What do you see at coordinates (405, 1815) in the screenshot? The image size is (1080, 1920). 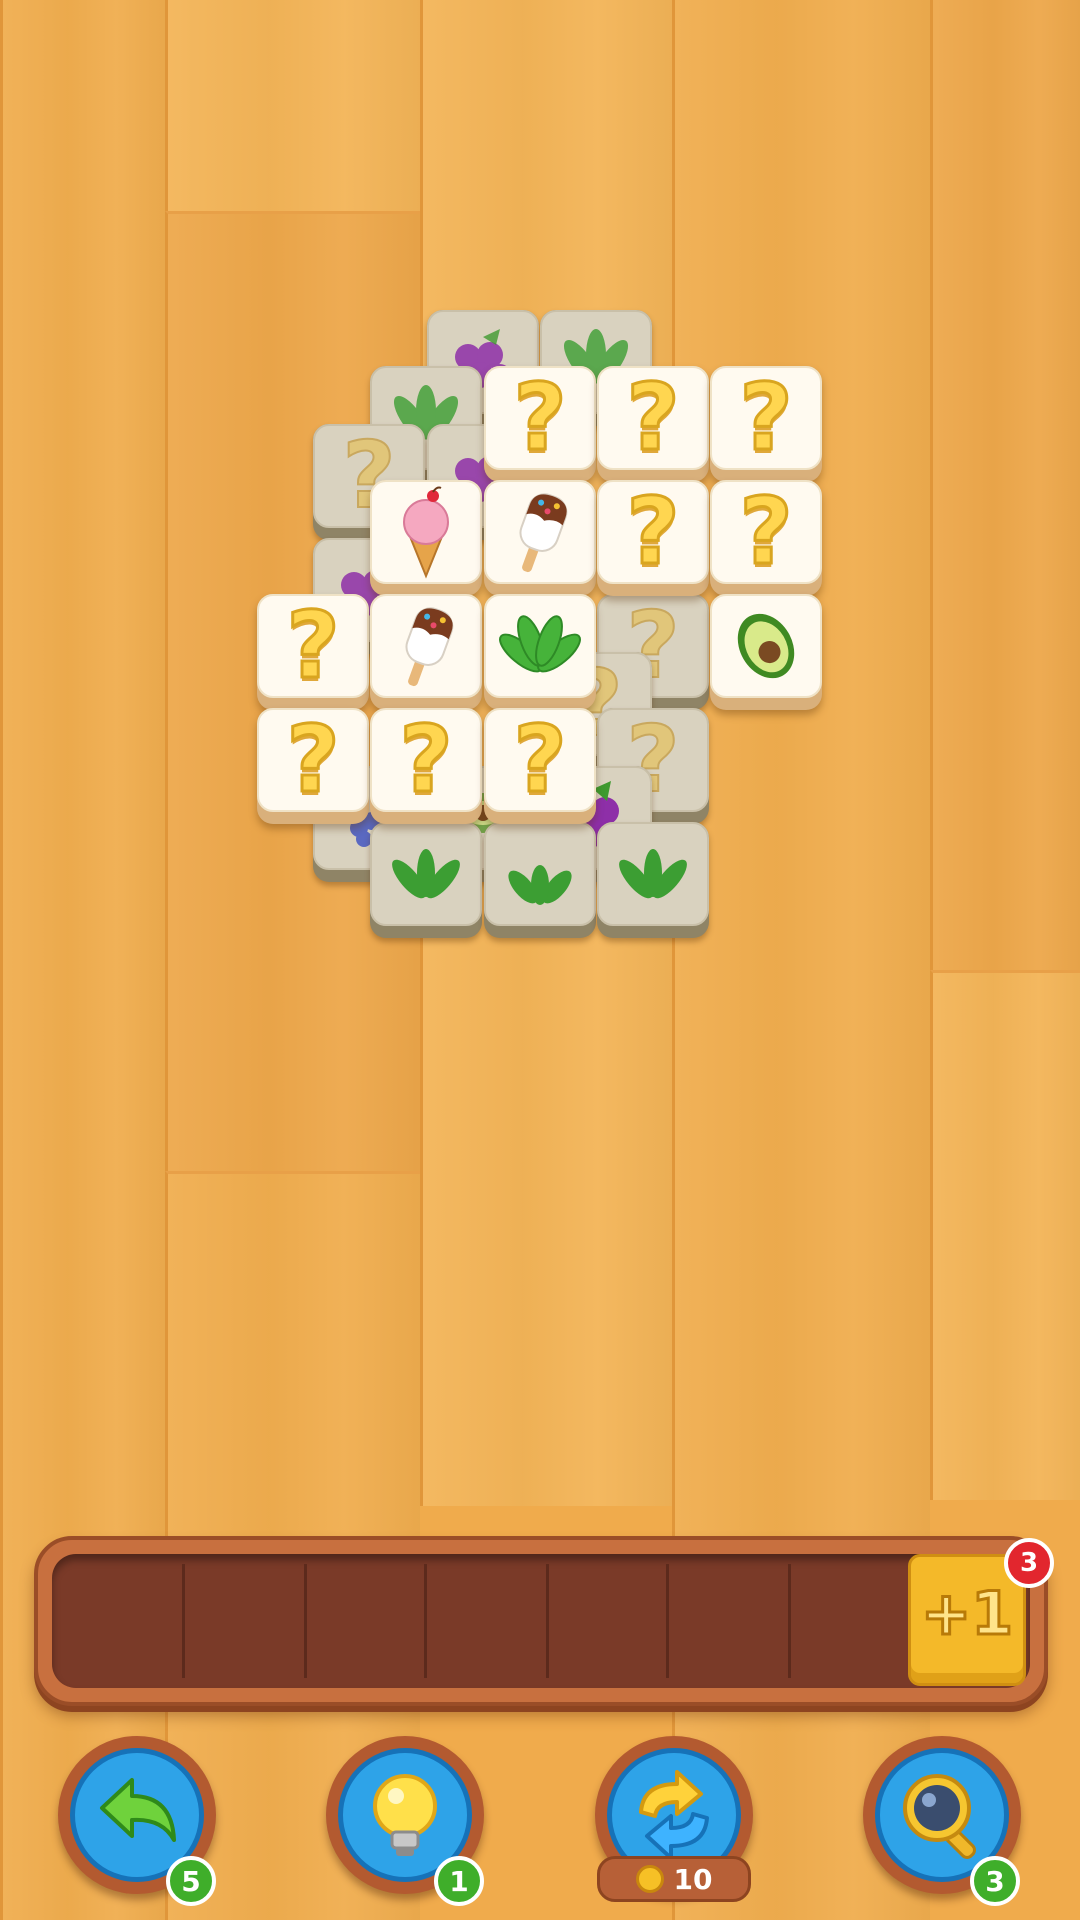 I see `lightbulb-icon` at bounding box center [405, 1815].